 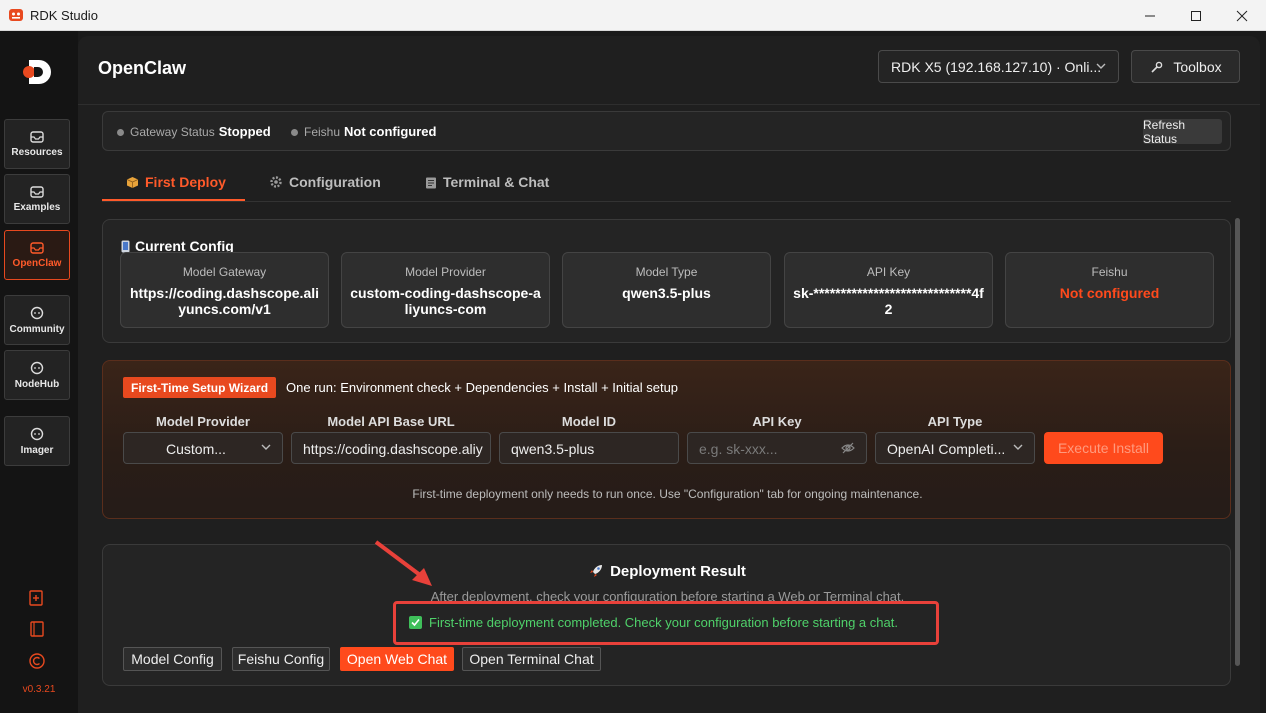 I want to click on maximize-icon, so click(x=1196, y=15).